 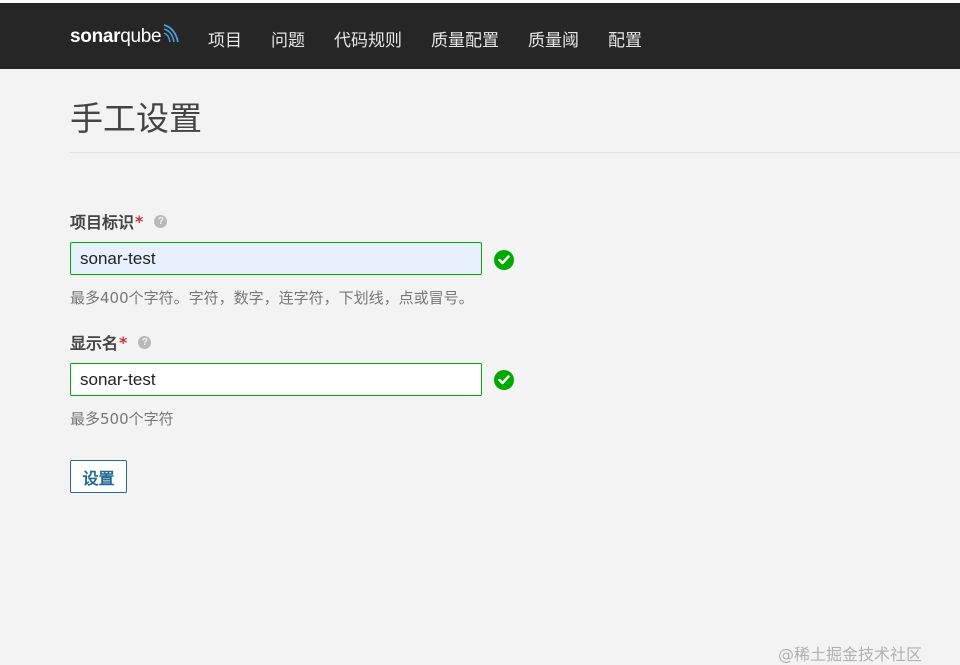 What do you see at coordinates (94, 343) in the screenshot?
I see `display-name-label-text: 显示名` at bounding box center [94, 343].